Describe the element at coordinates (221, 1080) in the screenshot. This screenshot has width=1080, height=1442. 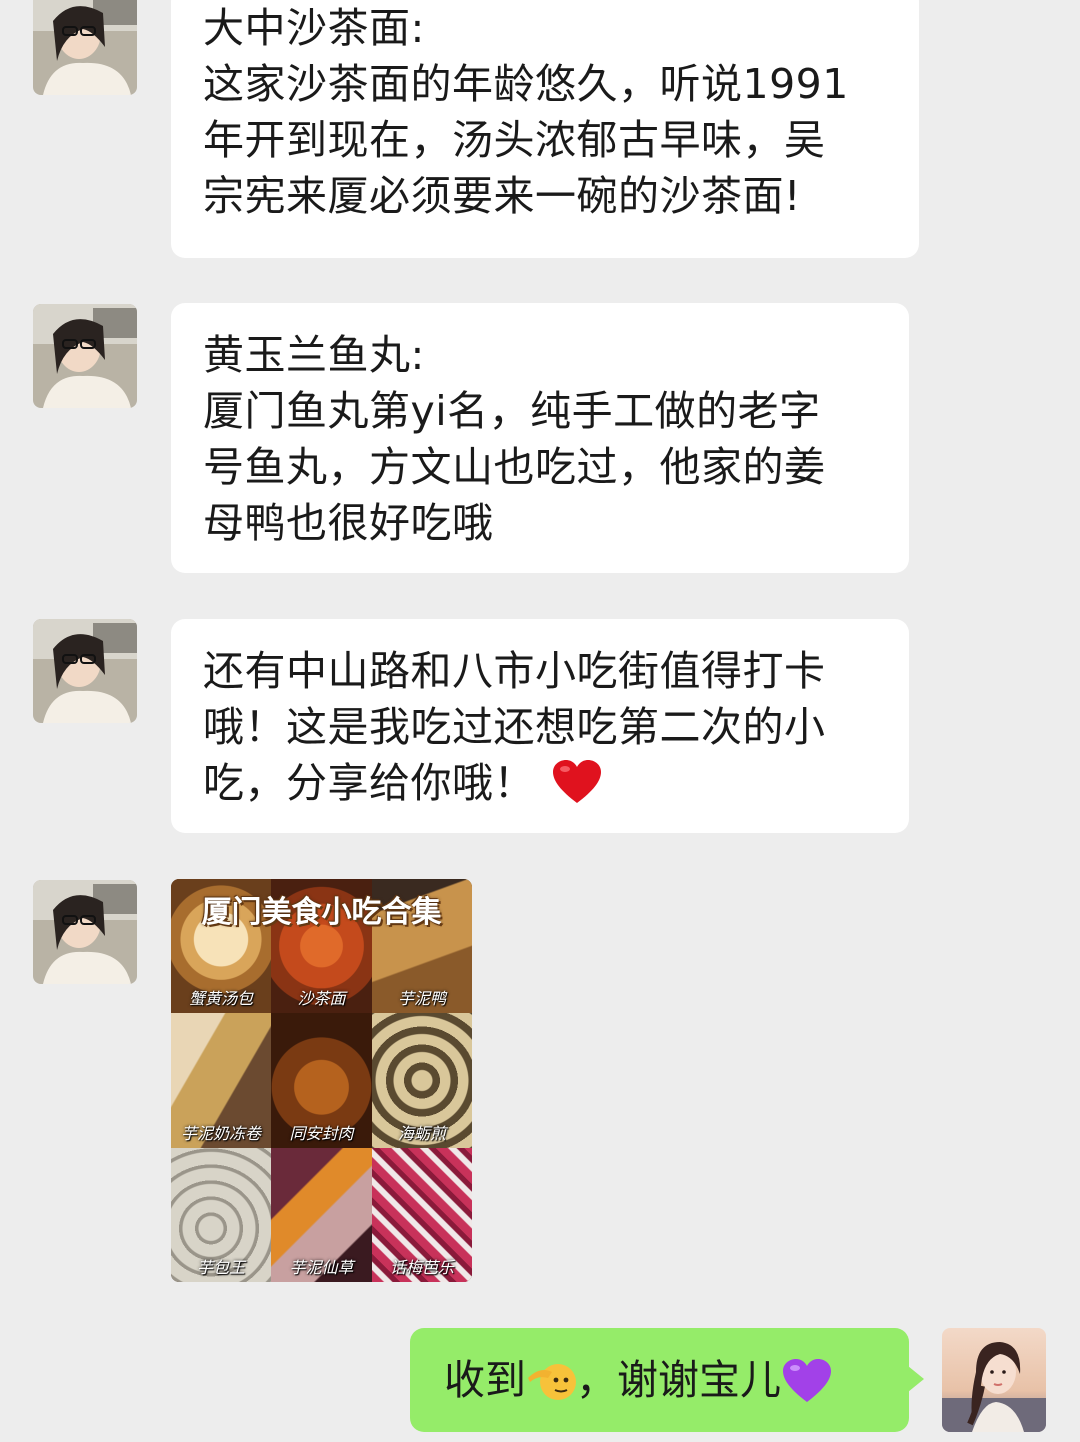
I see `food-photo: 芋泥奶冻卷` at that location.